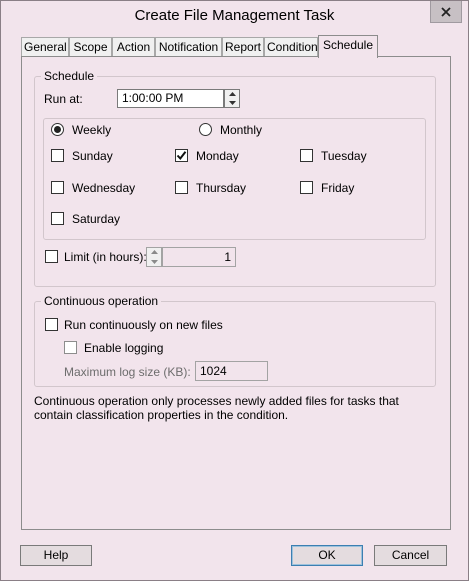  What do you see at coordinates (96, 219) in the screenshot?
I see `saturday-label: Saturday` at bounding box center [96, 219].